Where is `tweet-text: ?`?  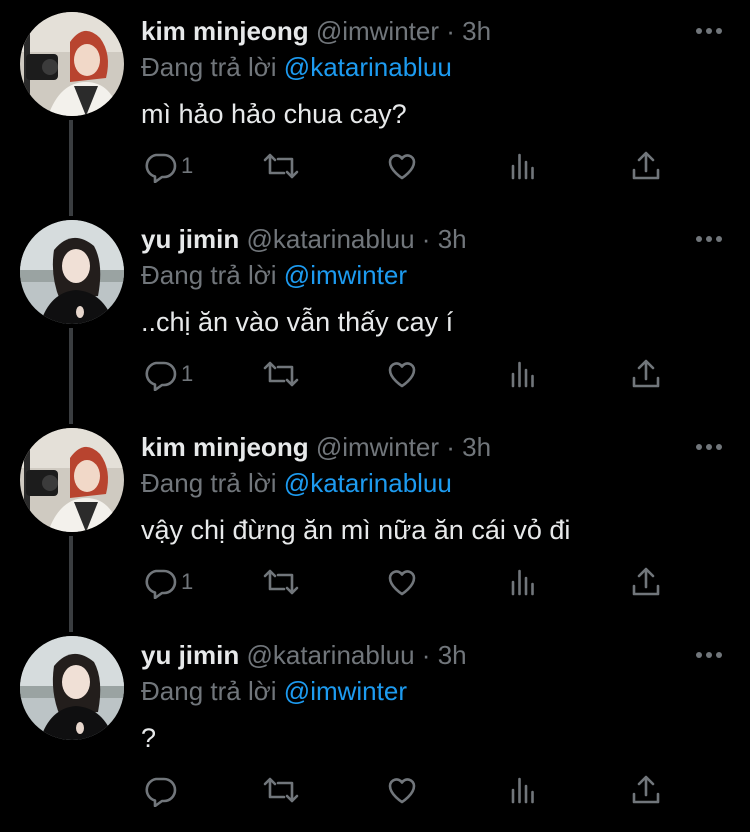 tweet-text: ? is located at coordinates (149, 738).